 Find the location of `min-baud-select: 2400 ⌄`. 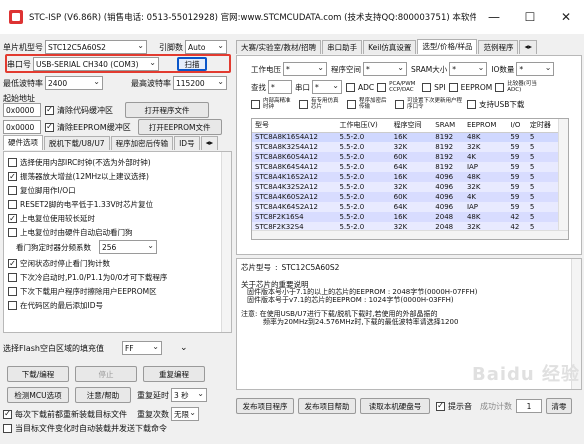

min-baud-select: 2400 ⌄ is located at coordinates (74, 83).